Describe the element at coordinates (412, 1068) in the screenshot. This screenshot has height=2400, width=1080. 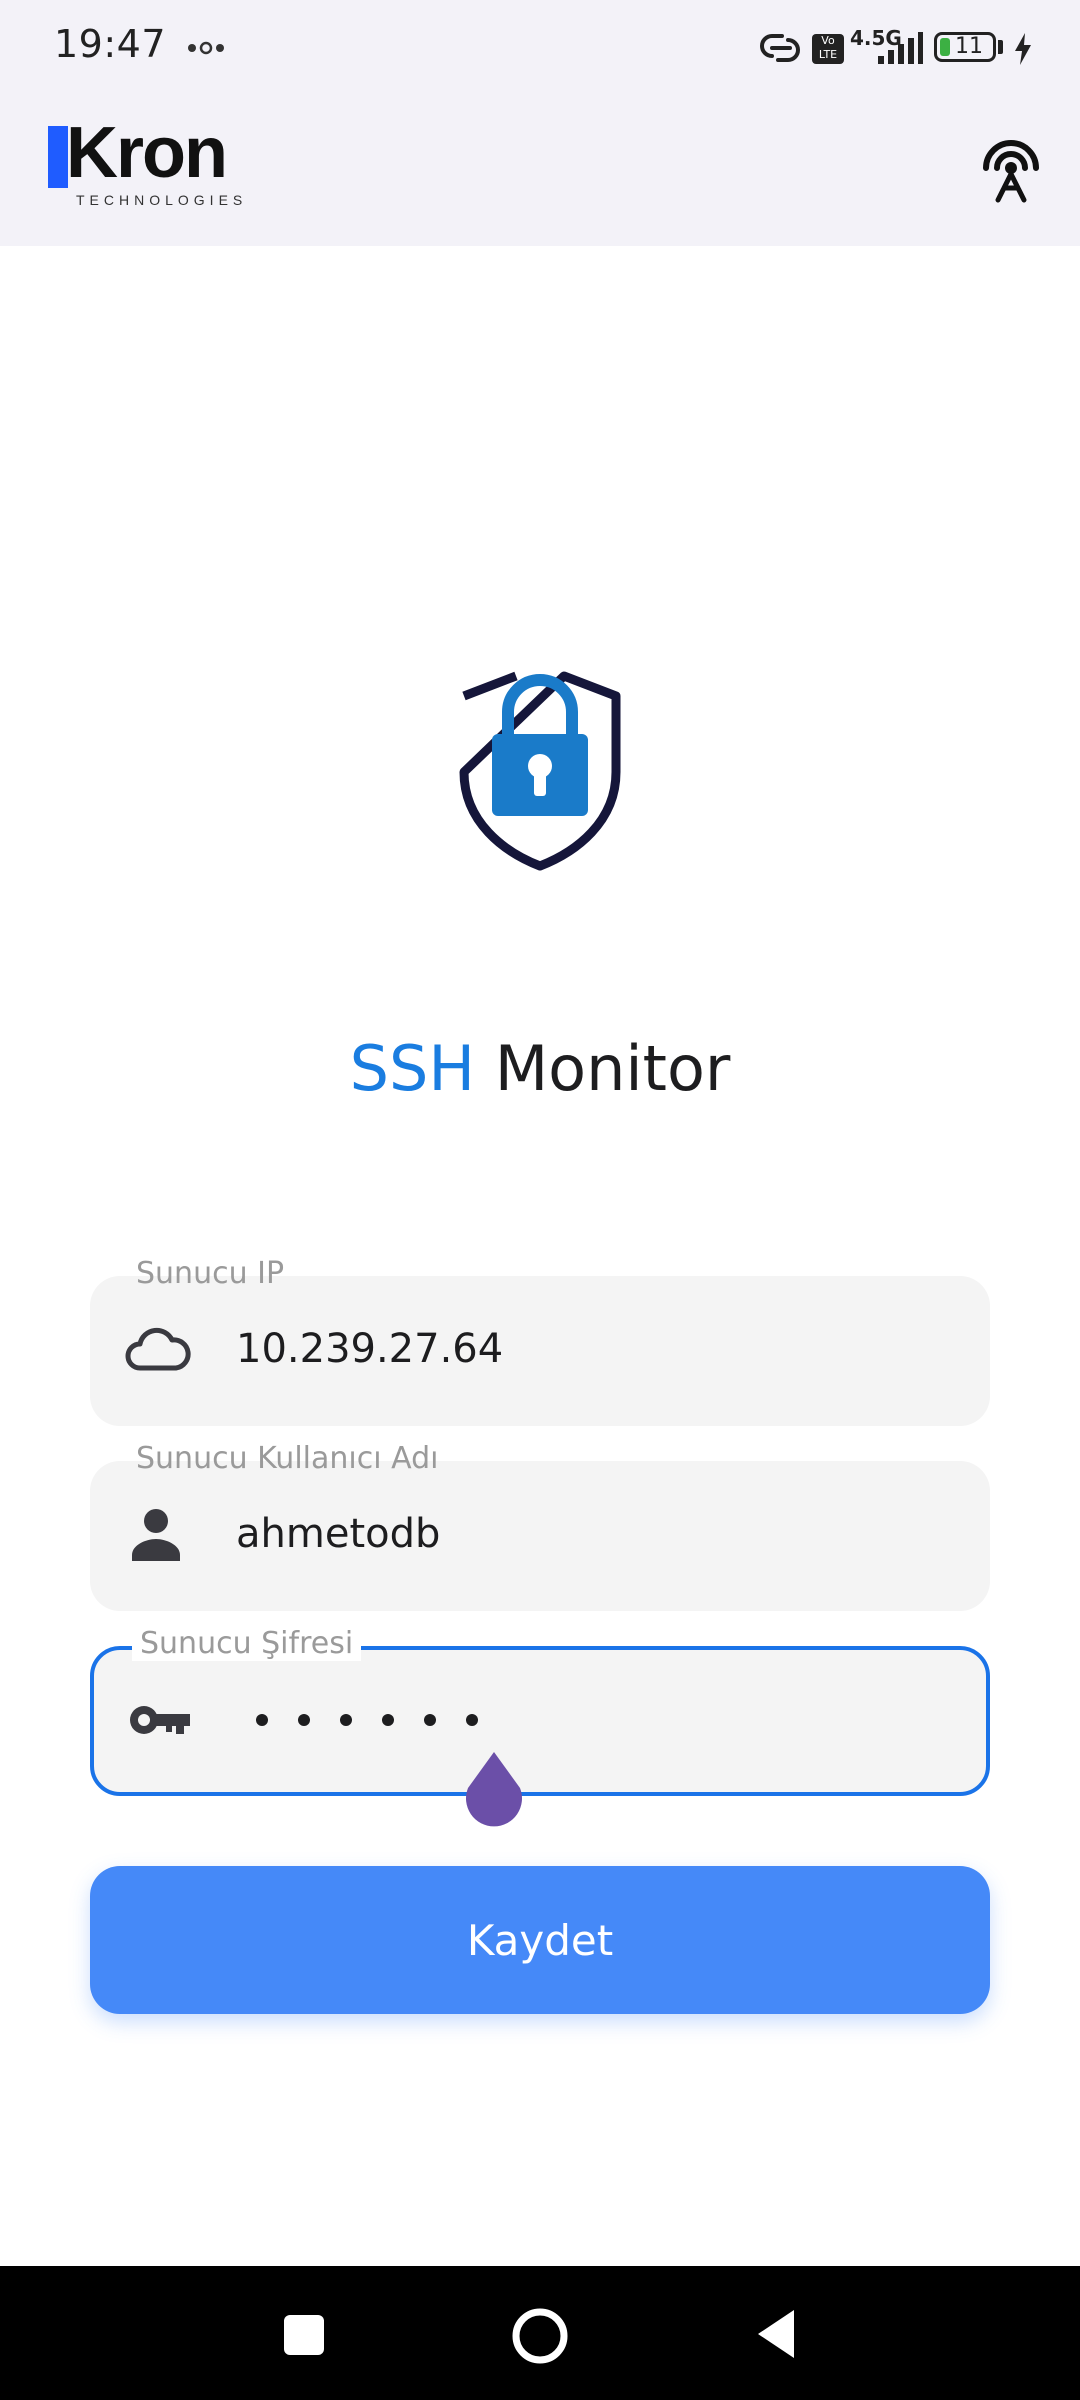
I see `title-accent: SSH` at that location.